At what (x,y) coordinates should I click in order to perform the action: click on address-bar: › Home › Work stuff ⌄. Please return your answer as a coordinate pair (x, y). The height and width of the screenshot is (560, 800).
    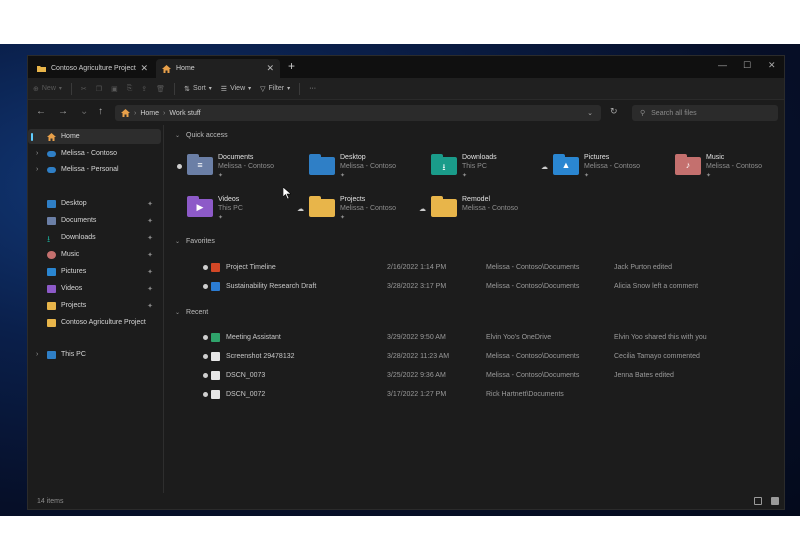
    Looking at the image, I should click on (358, 113).